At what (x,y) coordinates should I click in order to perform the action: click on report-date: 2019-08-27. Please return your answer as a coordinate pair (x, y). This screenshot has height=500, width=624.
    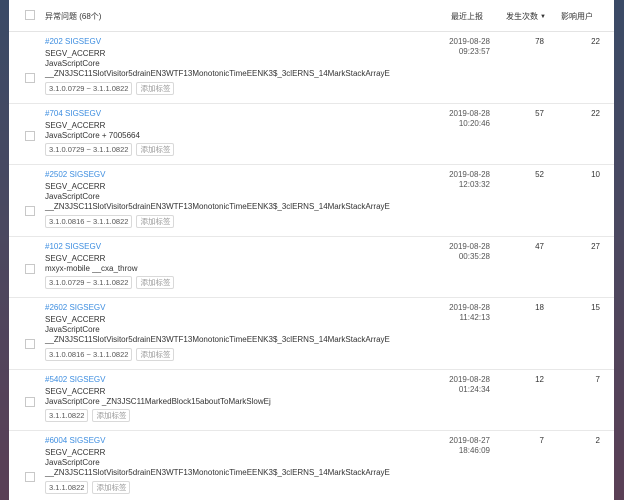
    Looking at the image, I should click on (469, 440).